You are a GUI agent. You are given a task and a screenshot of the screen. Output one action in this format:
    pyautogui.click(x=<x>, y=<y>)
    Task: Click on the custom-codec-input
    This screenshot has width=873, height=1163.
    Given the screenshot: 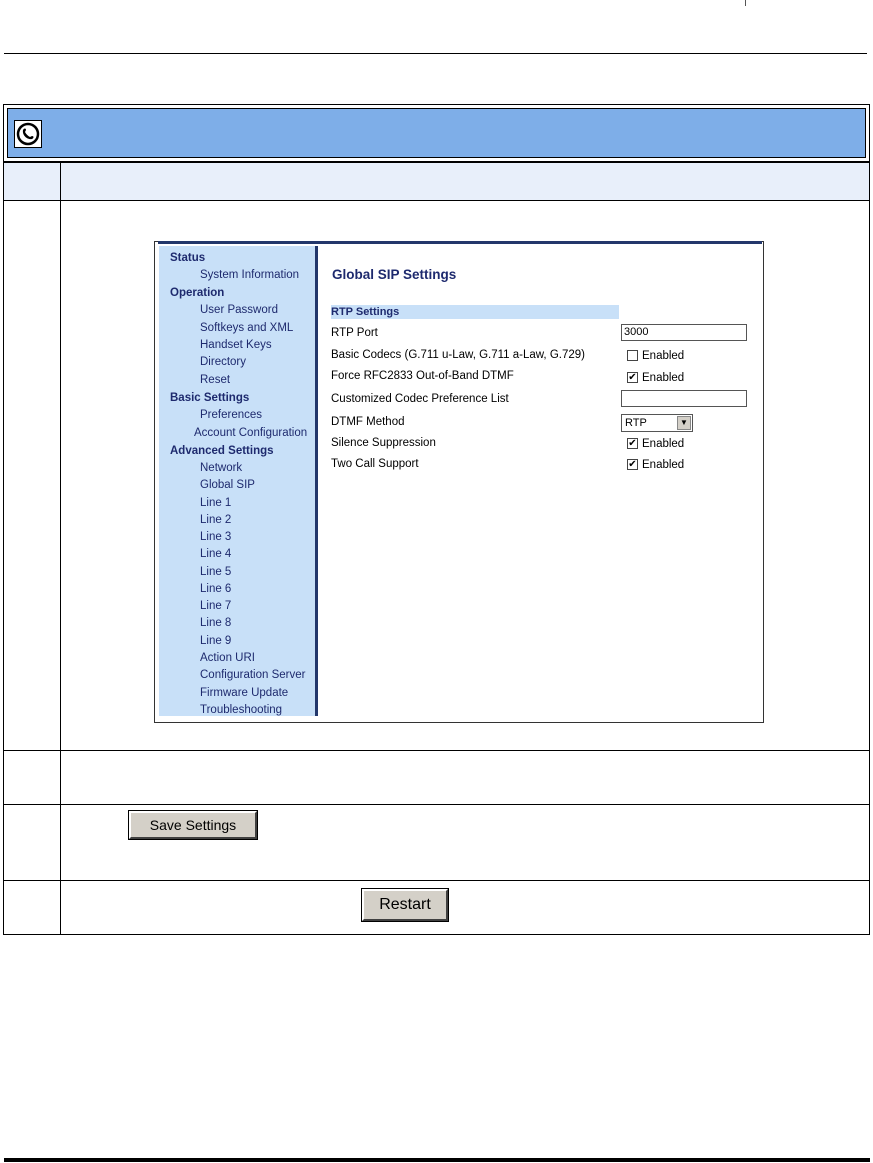 What is the action you would take?
    pyautogui.click(x=684, y=398)
    